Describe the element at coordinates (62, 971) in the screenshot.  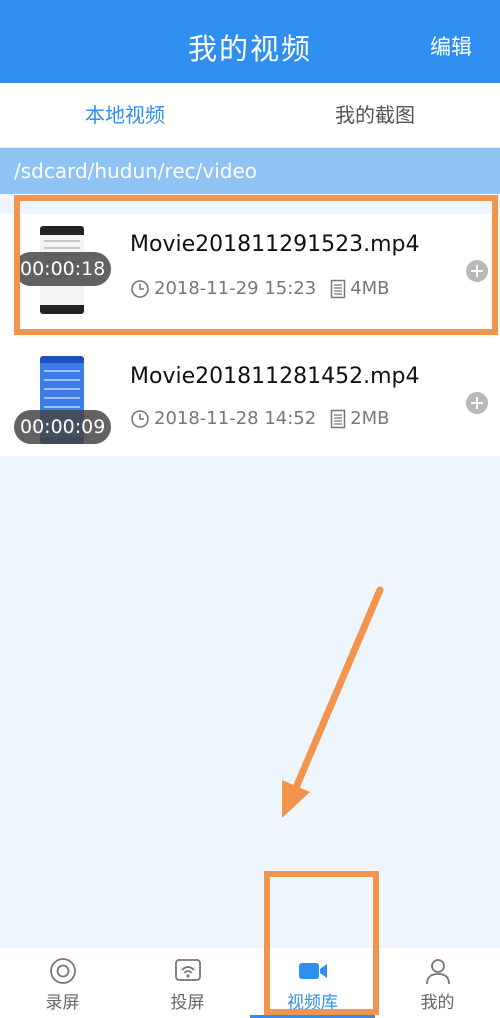
I see `record-icon` at that location.